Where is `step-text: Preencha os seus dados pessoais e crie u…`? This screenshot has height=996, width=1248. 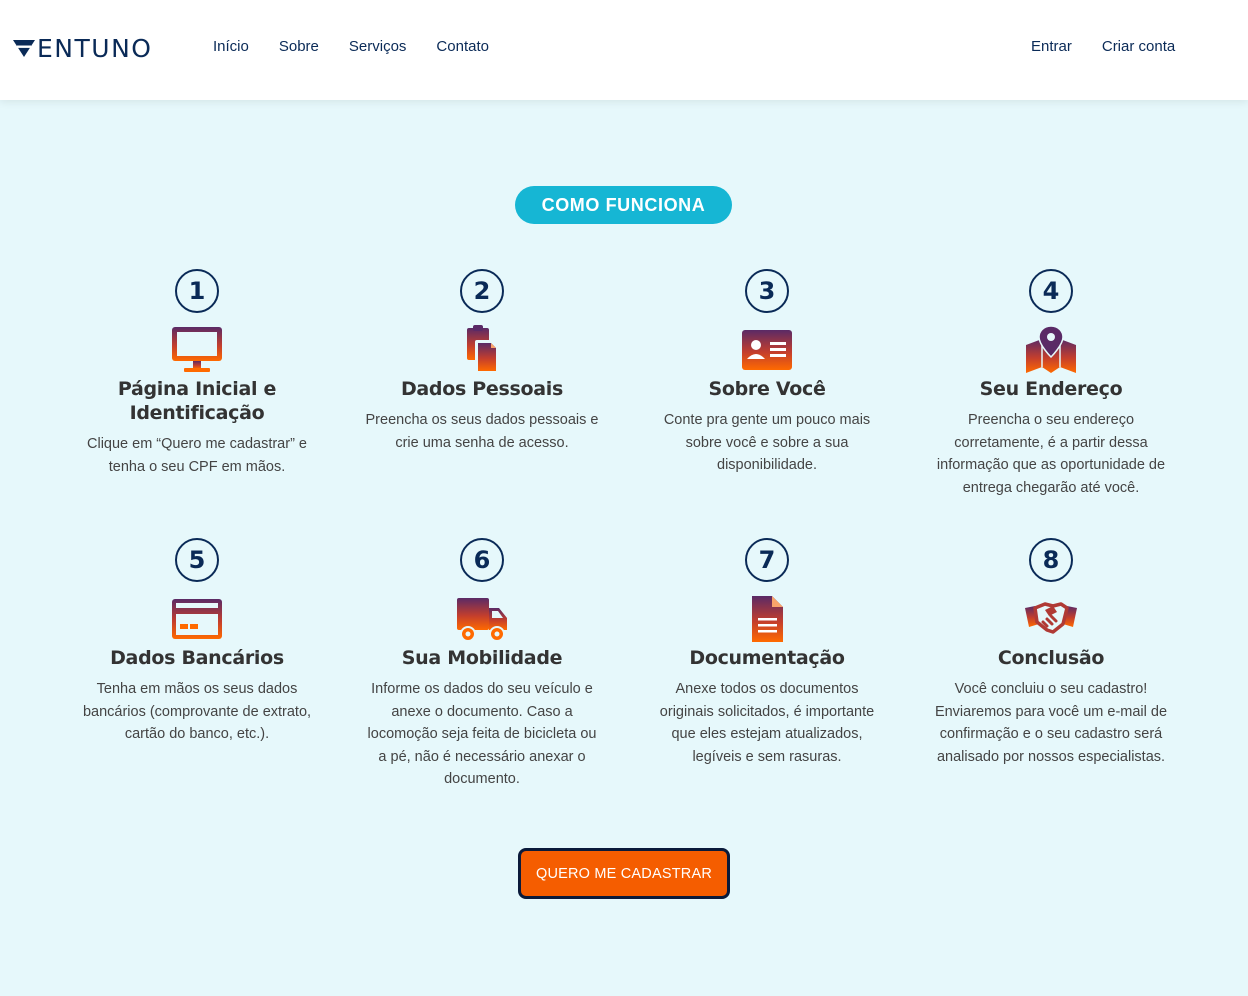
step-text: Preencha os seus dados pessoais e crie u… is located at coordinates (482, 431).